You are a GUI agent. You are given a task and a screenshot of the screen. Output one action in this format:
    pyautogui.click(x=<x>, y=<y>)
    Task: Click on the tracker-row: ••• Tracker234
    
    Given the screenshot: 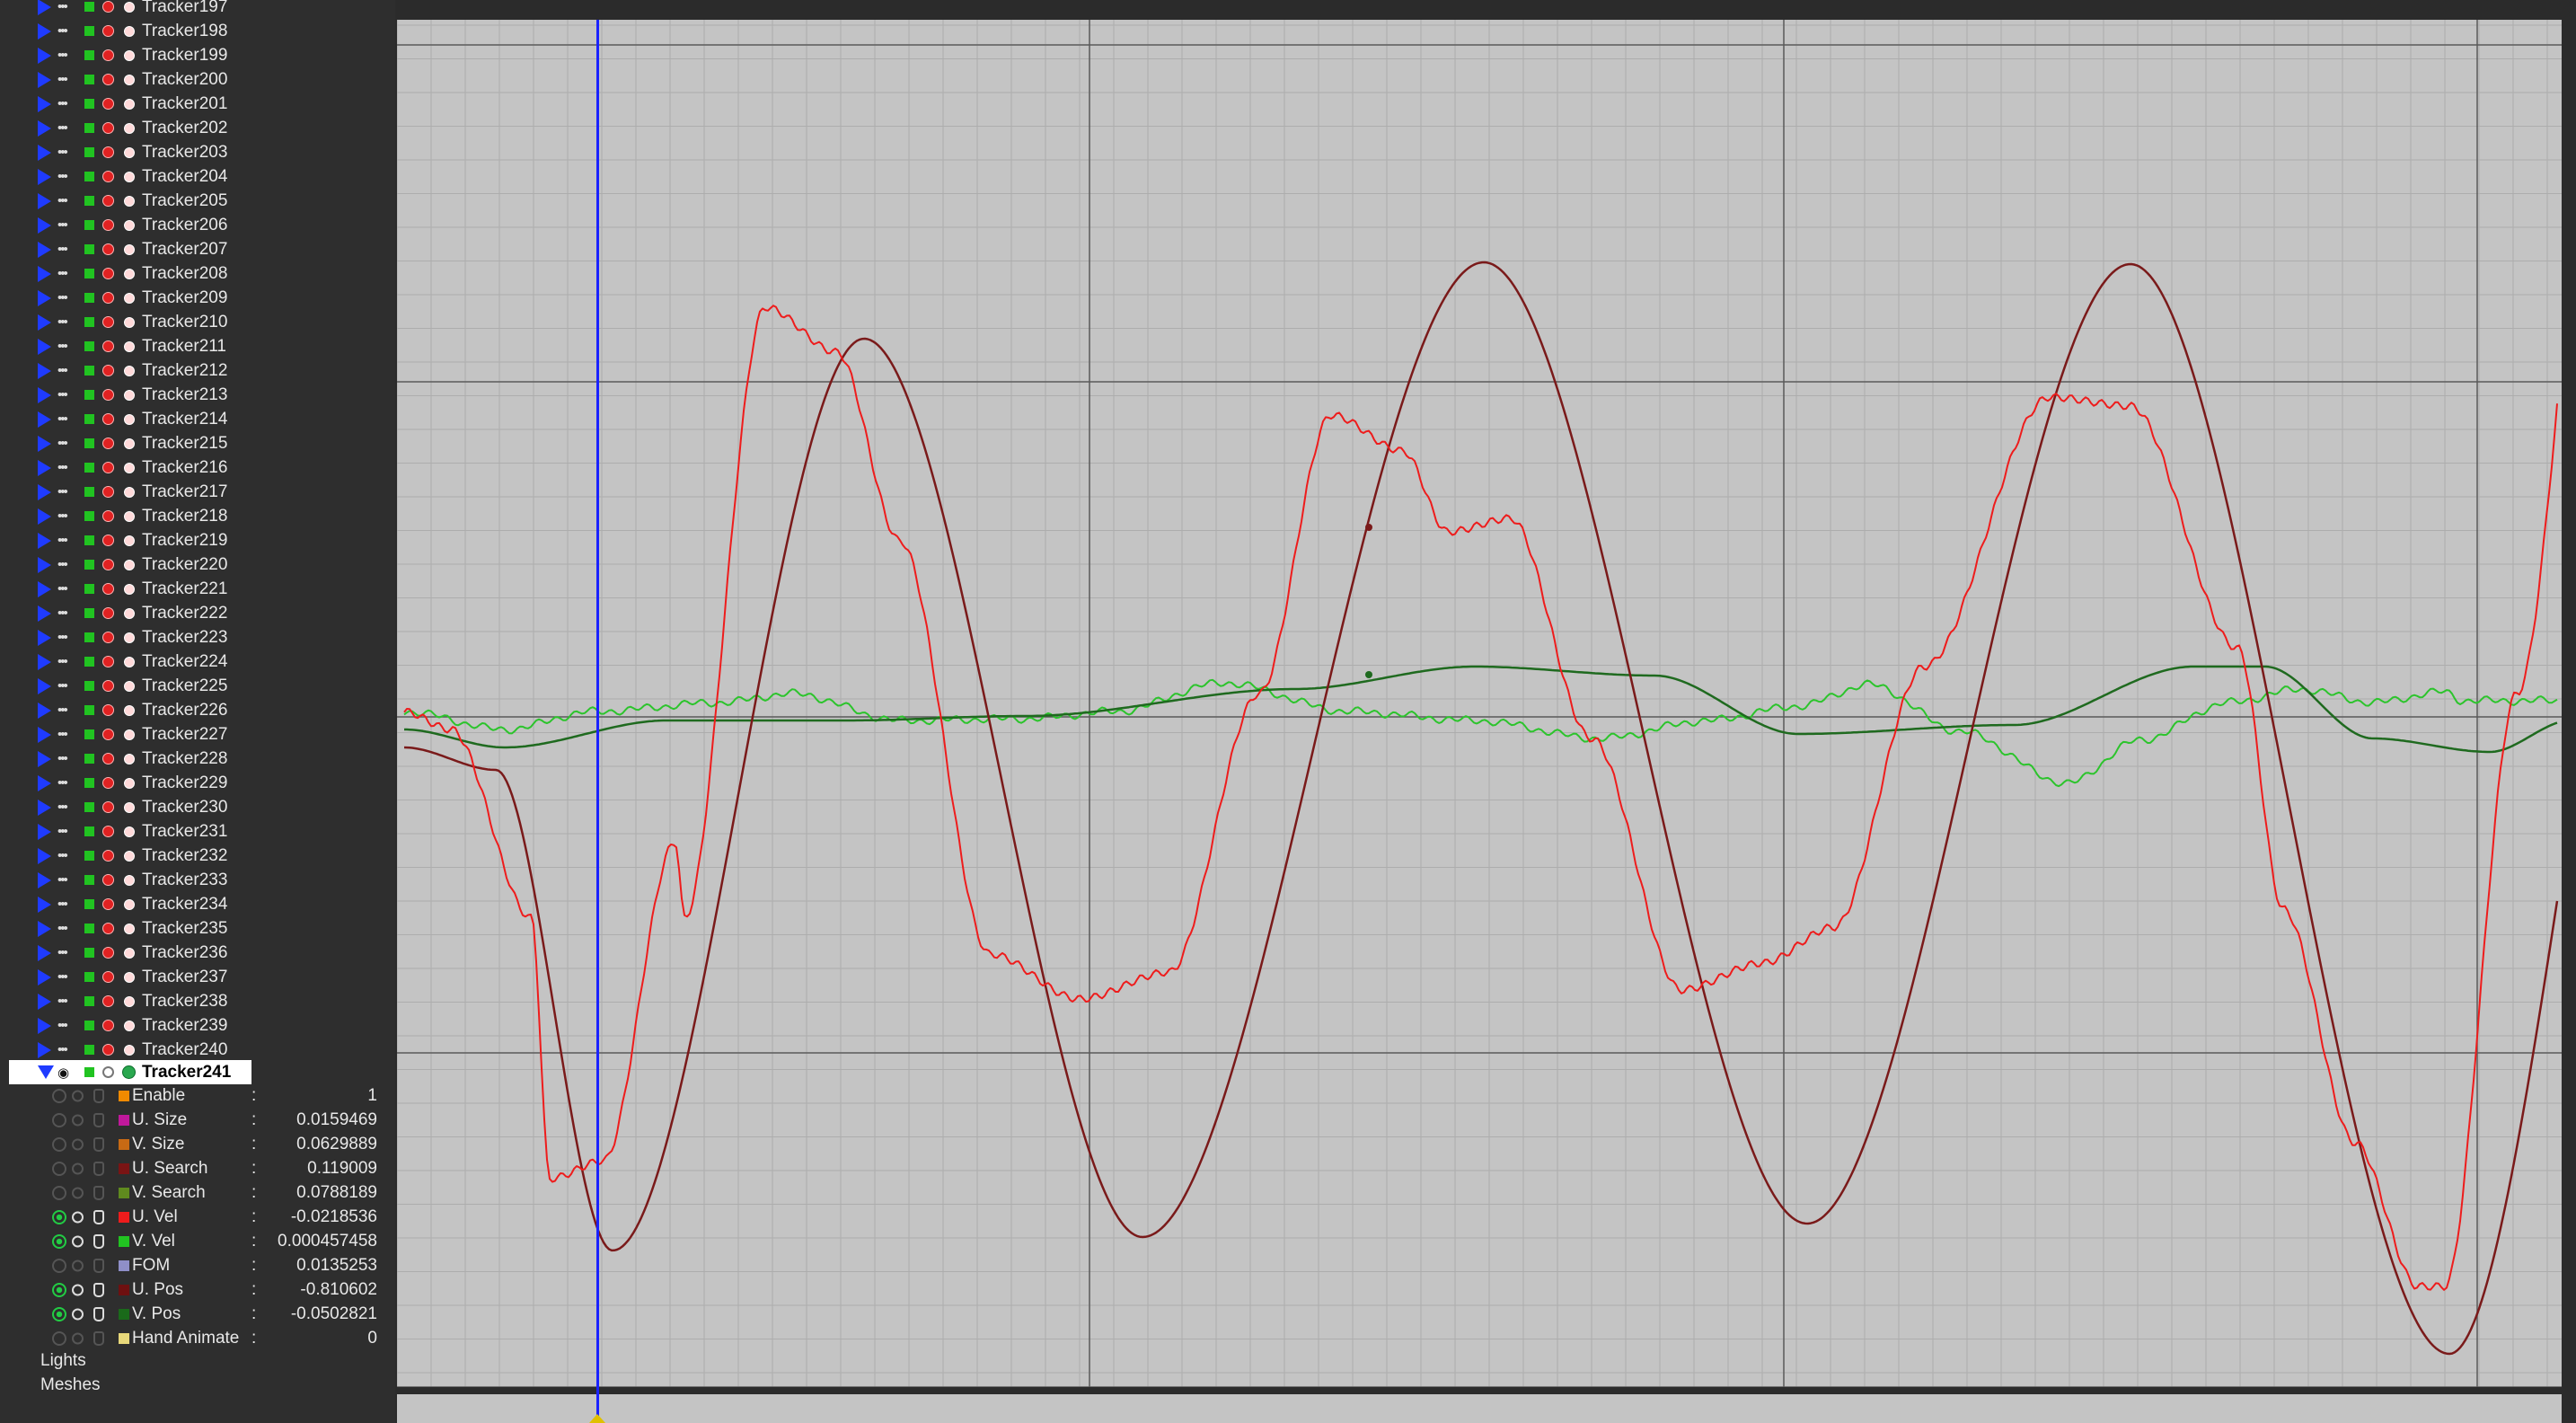 What is the action you would take?
    pyautogui.click(x=197, y=904)
    